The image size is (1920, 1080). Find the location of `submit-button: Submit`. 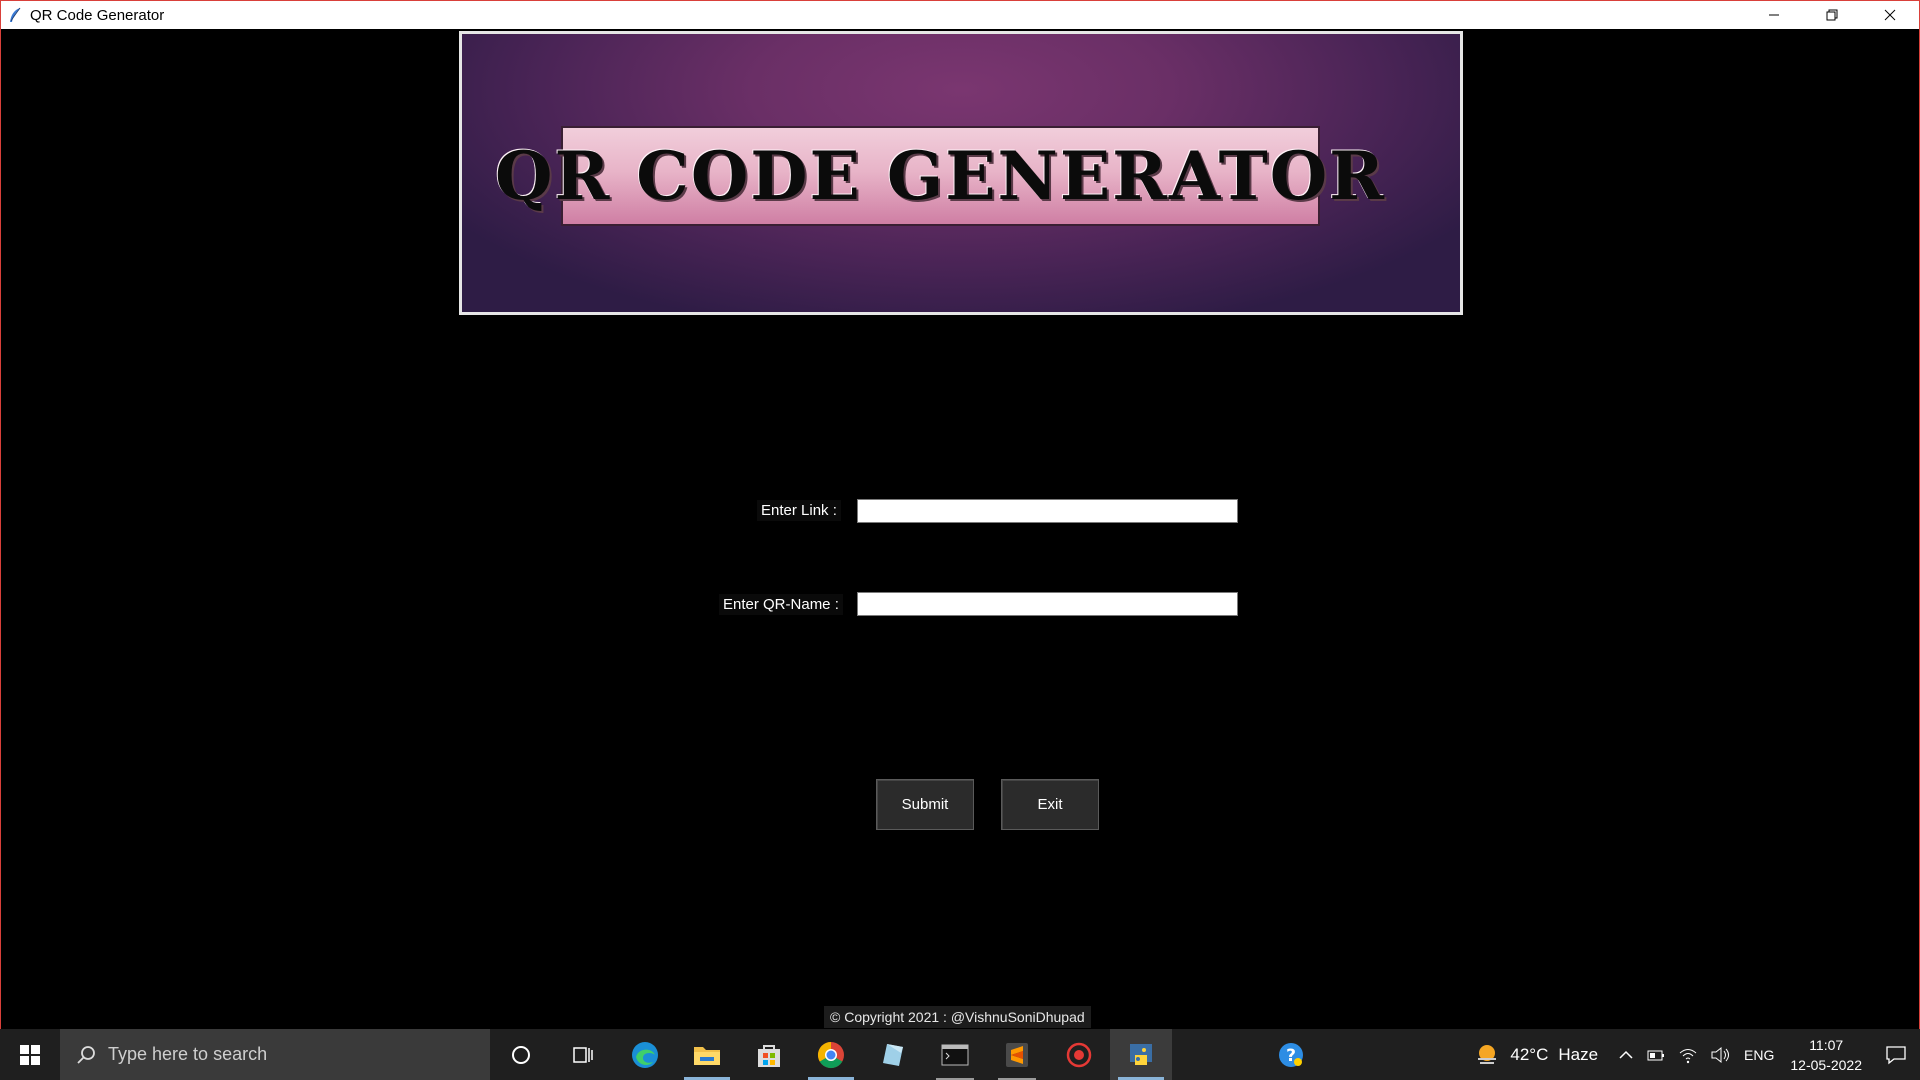

submit-button: Submit is located at coordinates (925, 804).